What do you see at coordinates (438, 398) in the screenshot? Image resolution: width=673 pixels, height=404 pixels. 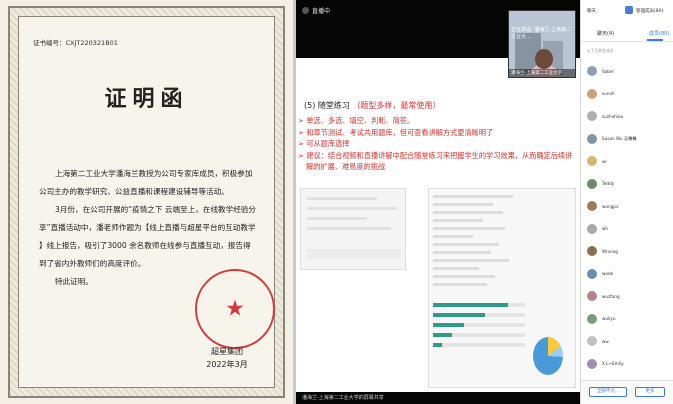 I see `screen-share-caption: 潘海兰-上海第二工业大学的屏幕共享` at bounding box center [438, 398].